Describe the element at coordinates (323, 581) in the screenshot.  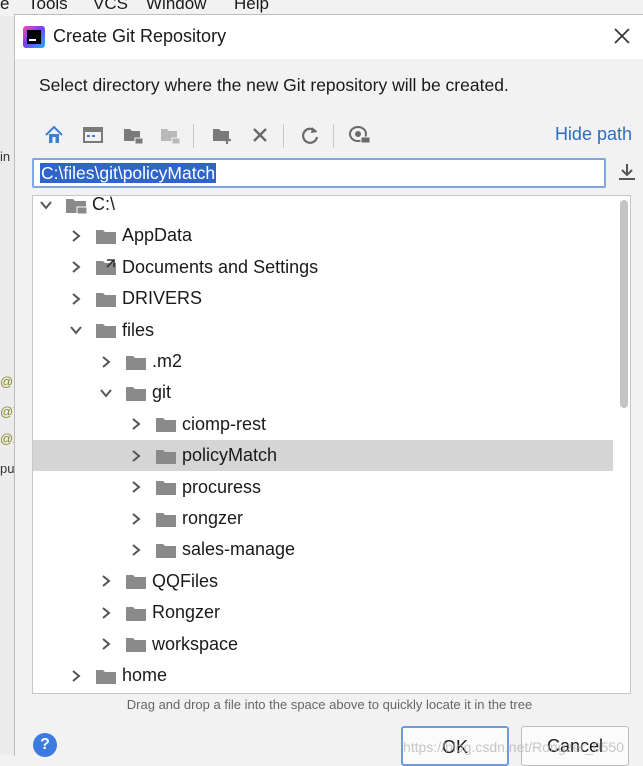
I see `tree-row: QQFiles` at that location.